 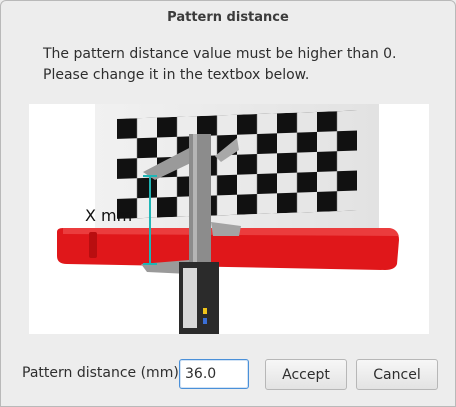 What do you see at coordinates (237, 164) in the screenshot?
I see `checkerboard-pattern` at bounding box center [237, 164].